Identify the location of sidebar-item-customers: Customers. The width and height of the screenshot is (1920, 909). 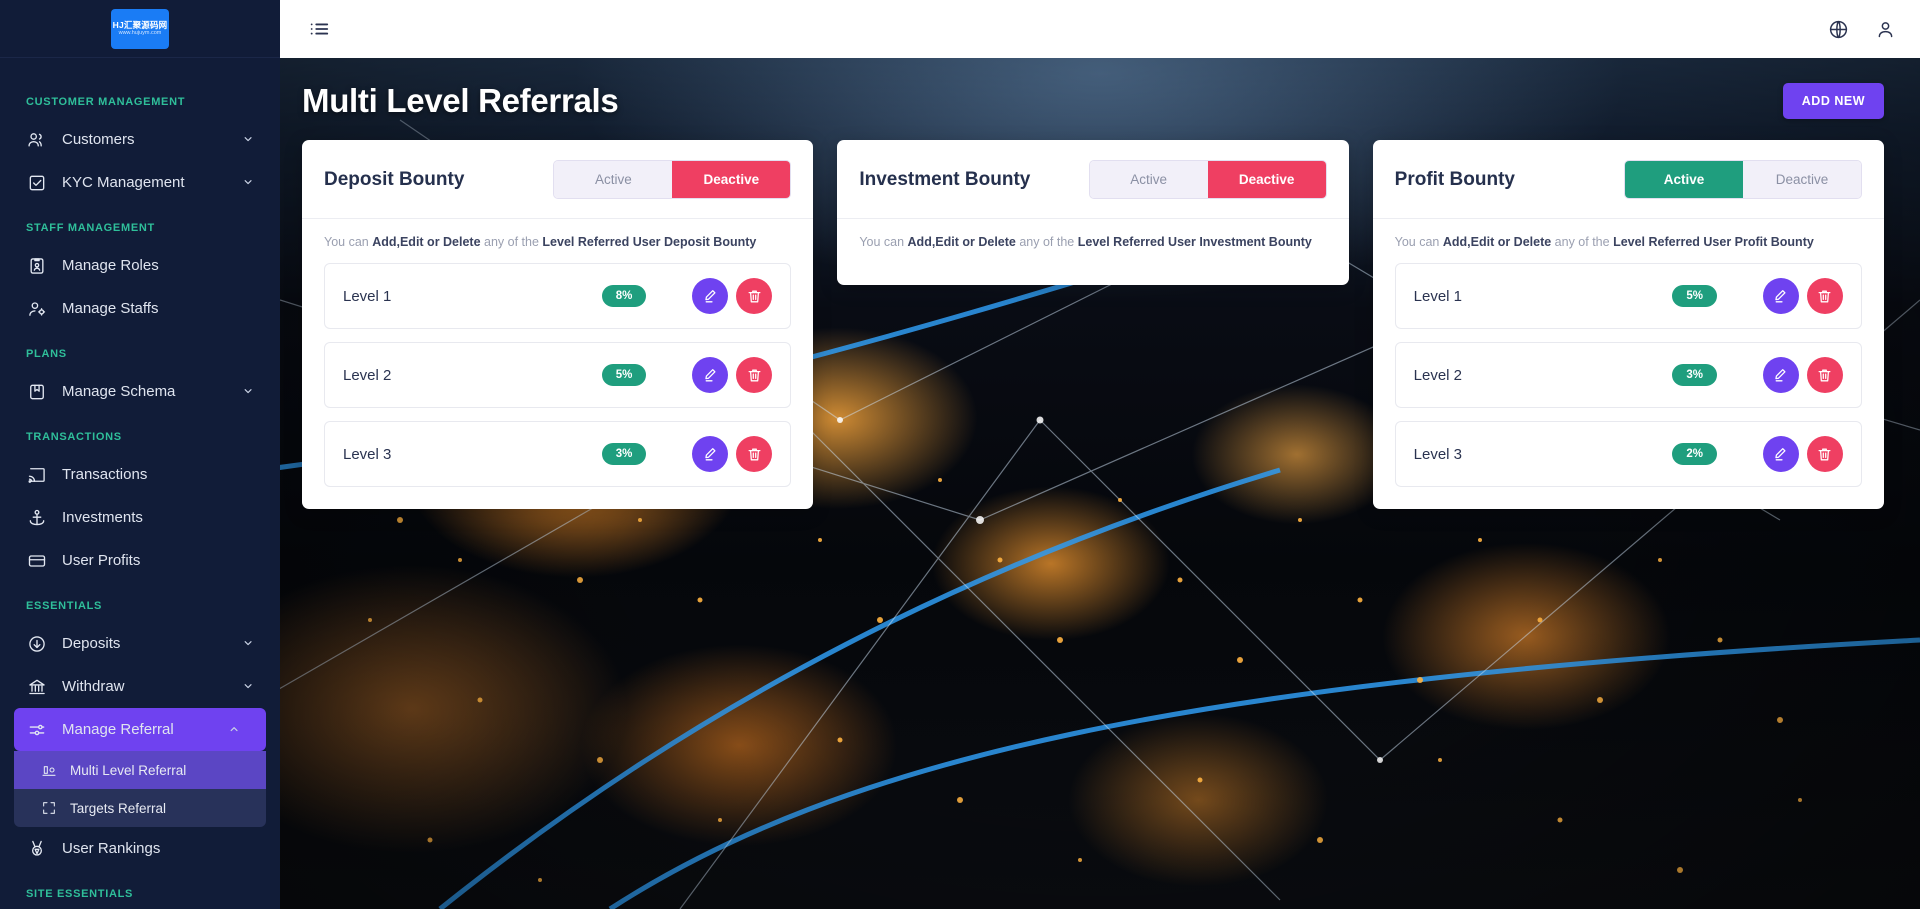
(140, 139).